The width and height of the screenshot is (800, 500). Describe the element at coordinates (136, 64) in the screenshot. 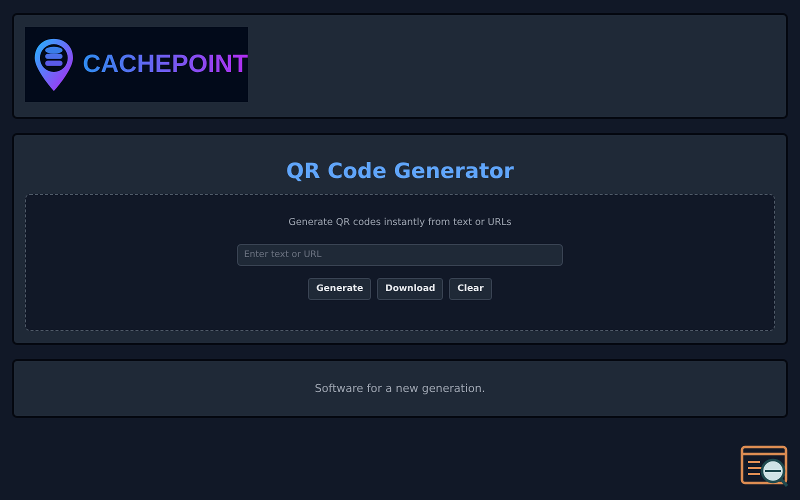

I see `logo: CACHEPOINT` at that location.